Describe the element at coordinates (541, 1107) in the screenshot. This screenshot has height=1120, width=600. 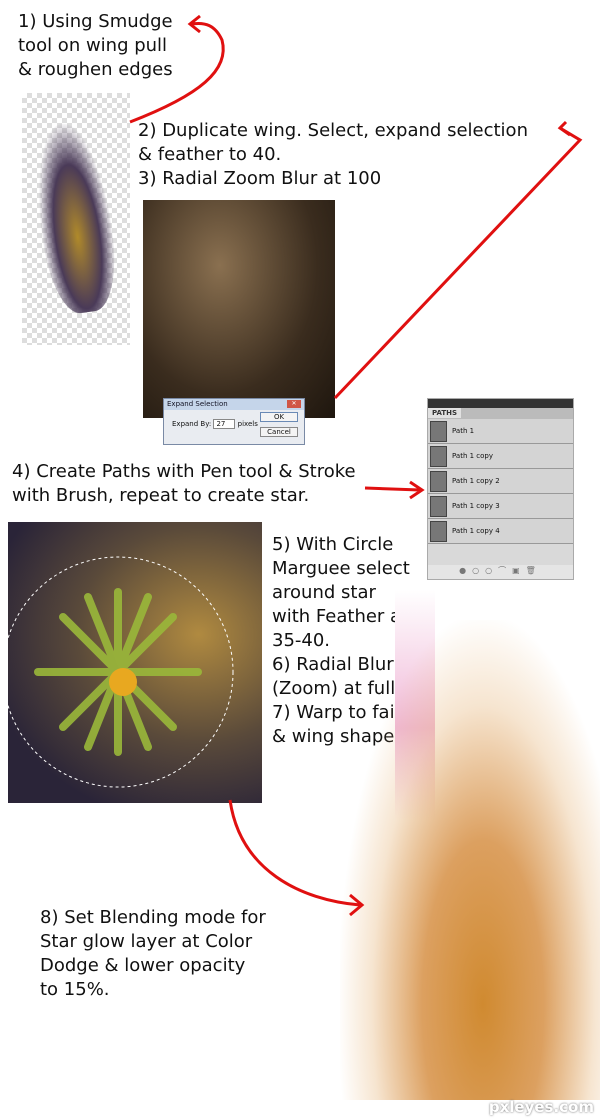
I see `watermark: pxleyes.com` at that location.